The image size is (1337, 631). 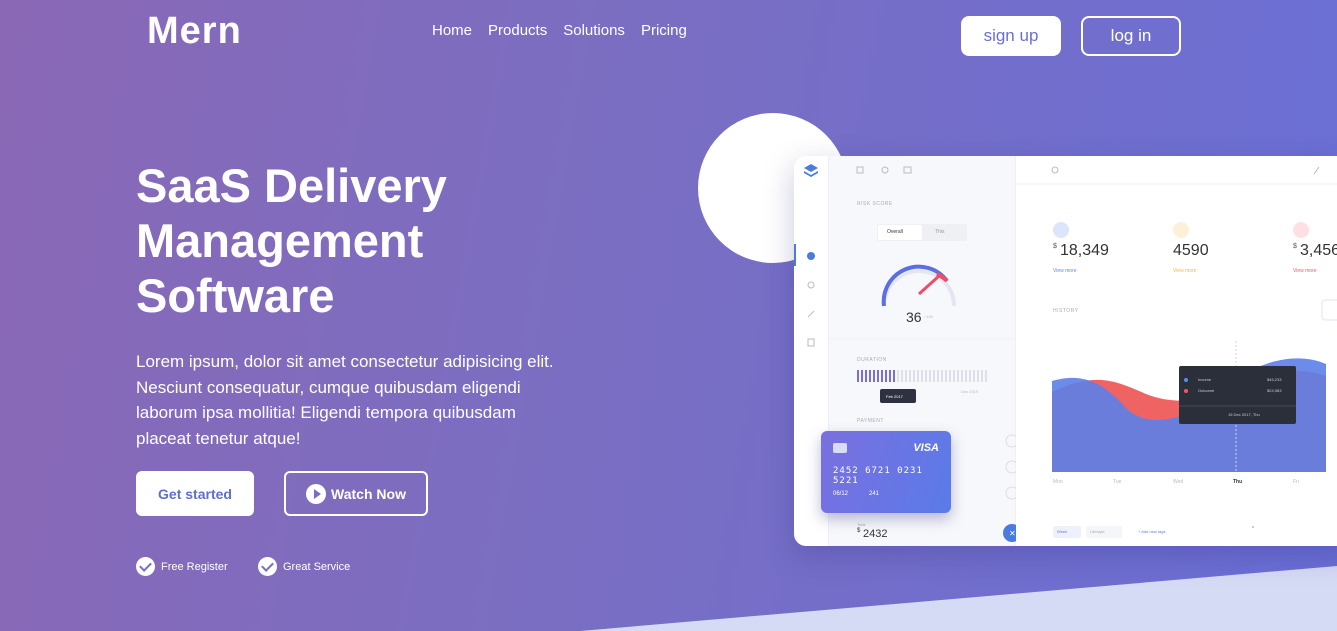 I want to click on login-button: log in, so click(x=1131, y=36).